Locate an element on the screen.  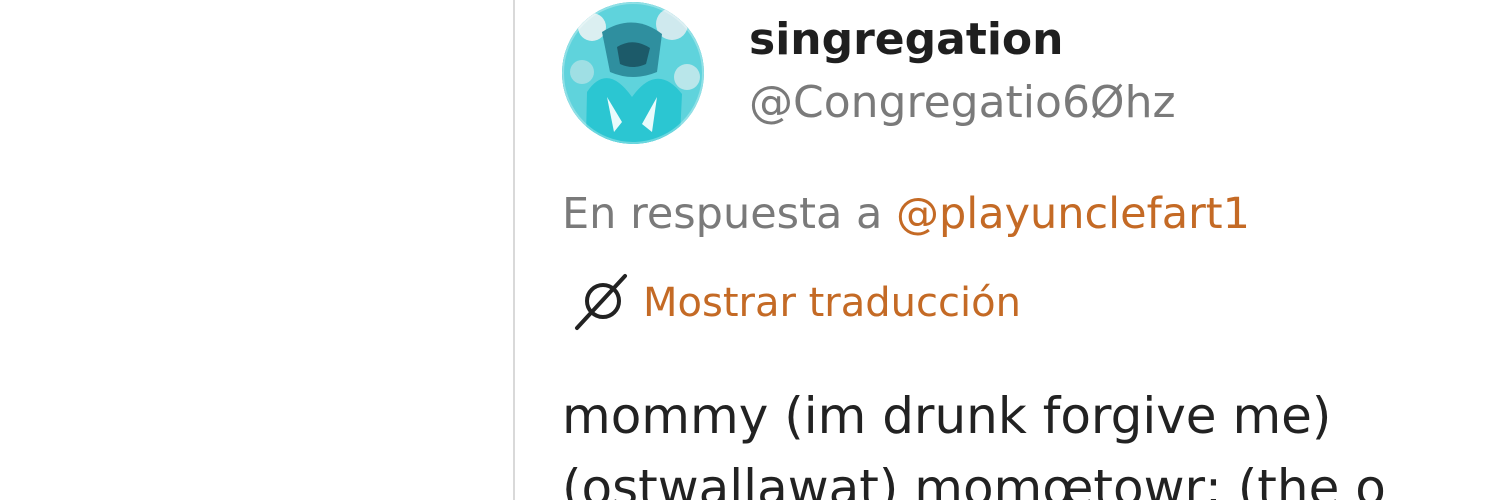
author-handle: @Congregatio6Øhz is located at coordinates (962, 103).